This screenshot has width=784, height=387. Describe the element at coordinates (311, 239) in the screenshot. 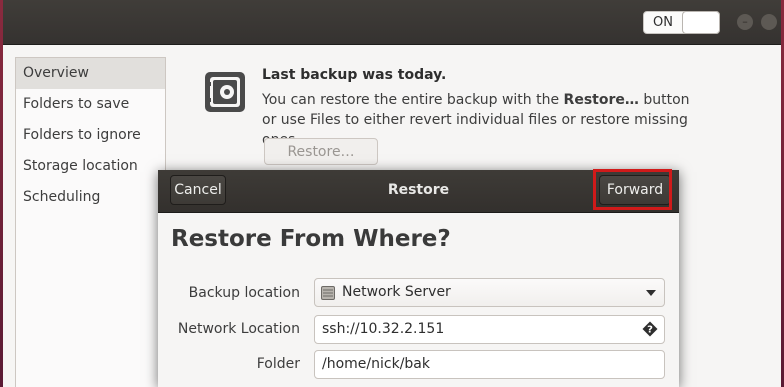

I see `dialog-heading: Restore From Where?` at that location.